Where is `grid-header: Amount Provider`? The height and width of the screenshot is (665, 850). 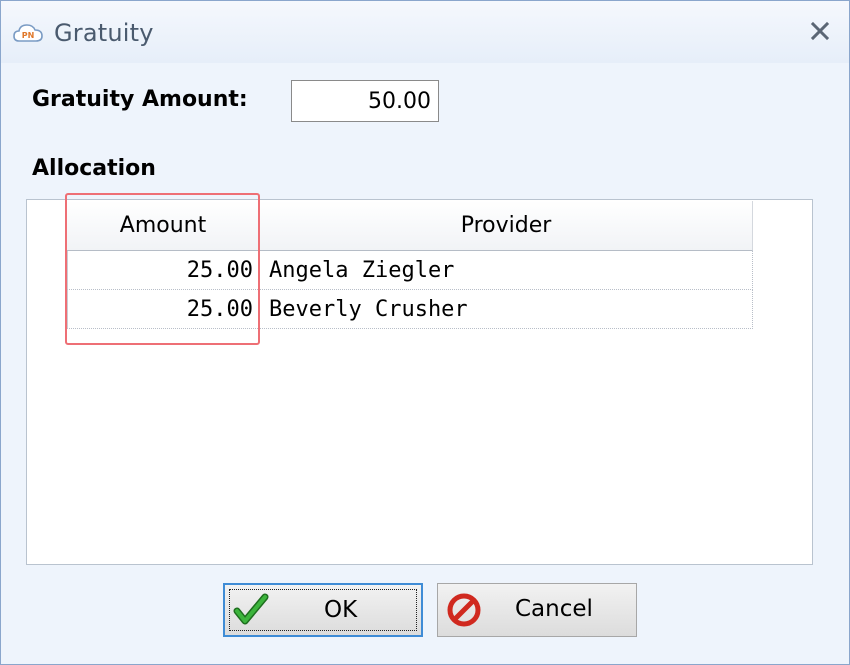
grid-header: Amount Provider is located at coordinates (410, 226).